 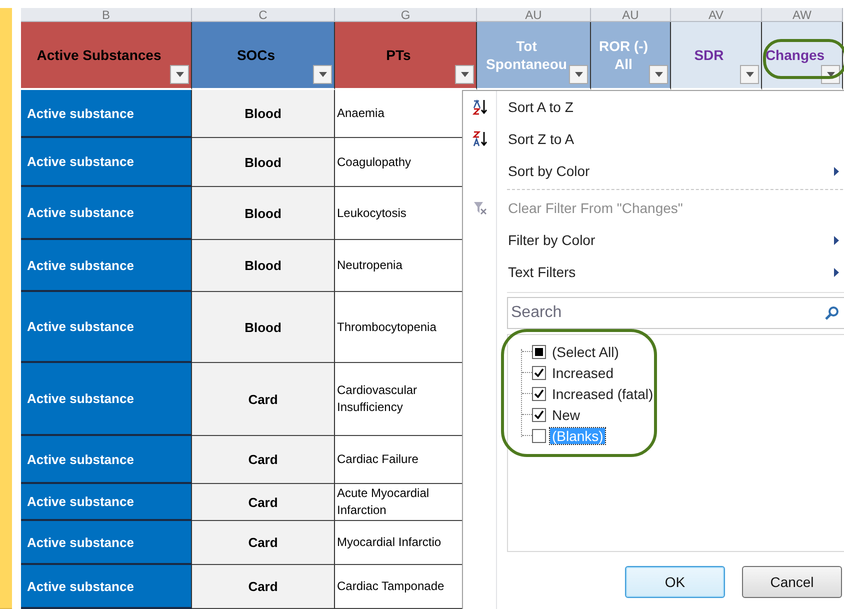 What do you see at coordinates (675, 313) in the screenshot?
I see `search-field: Search` at bounding box center [675, 313].